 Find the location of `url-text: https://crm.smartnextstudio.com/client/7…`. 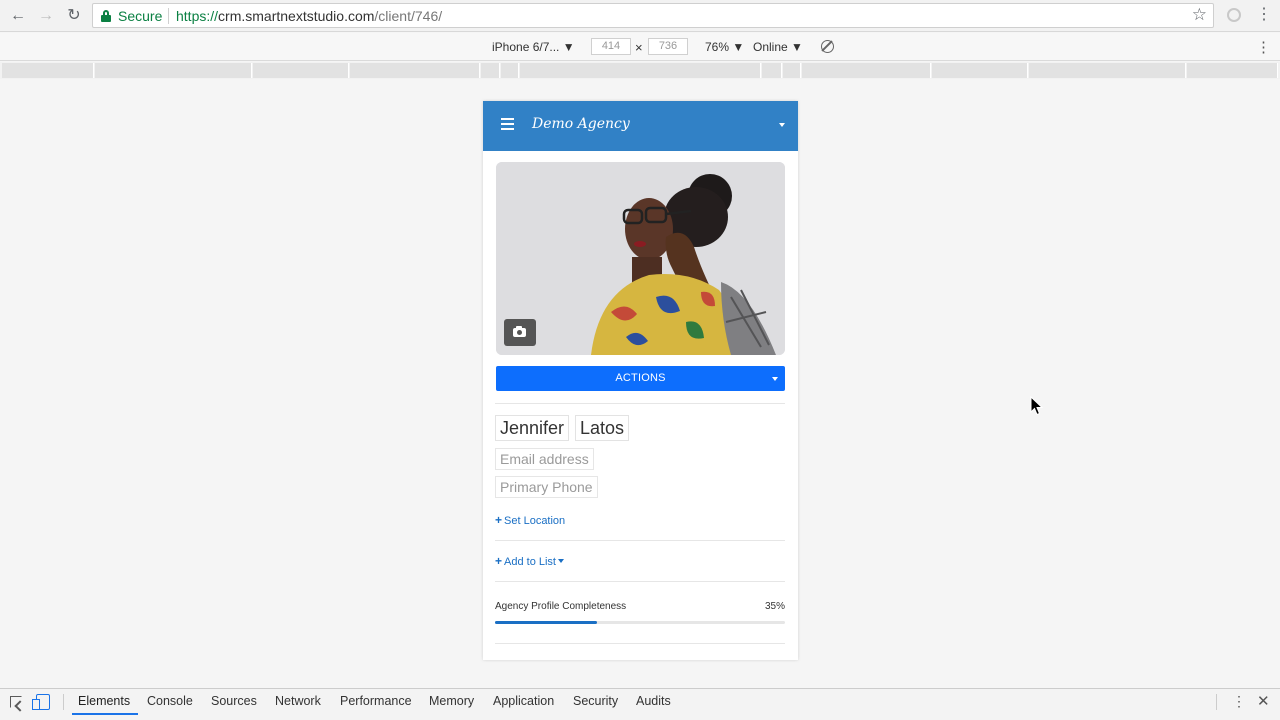

url-text: https://crm.smartnextstudio.com/client/7… is located at coordinates (309, 16).